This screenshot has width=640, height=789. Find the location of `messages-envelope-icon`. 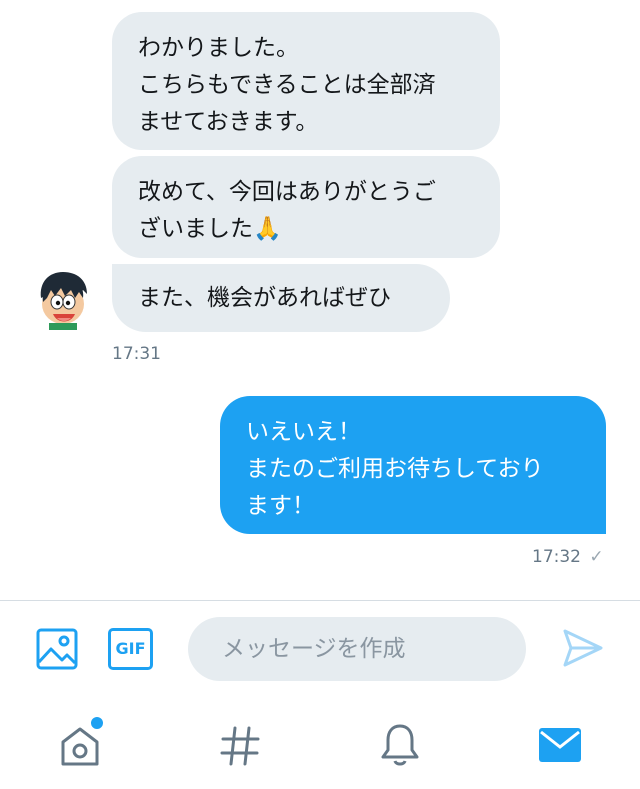

messages-envelope-icon is located at coordinates (560, 745).